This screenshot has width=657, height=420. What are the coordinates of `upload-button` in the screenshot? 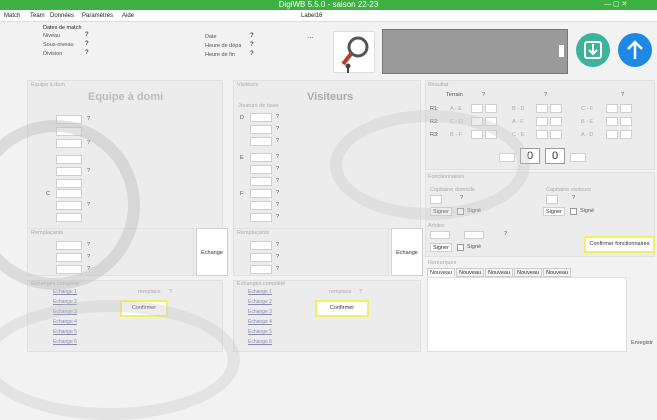 It's located at (635, 50).